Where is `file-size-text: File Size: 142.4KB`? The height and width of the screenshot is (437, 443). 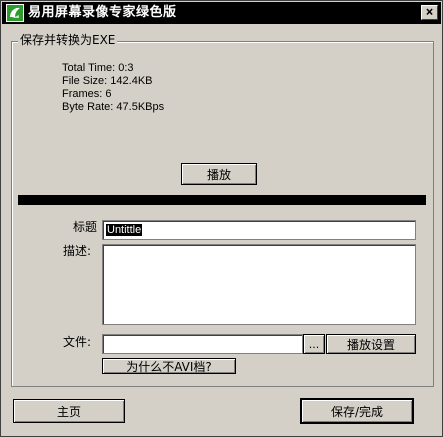
file-size-text: File Size: 142.4KB is located at coordinates (107, 81).